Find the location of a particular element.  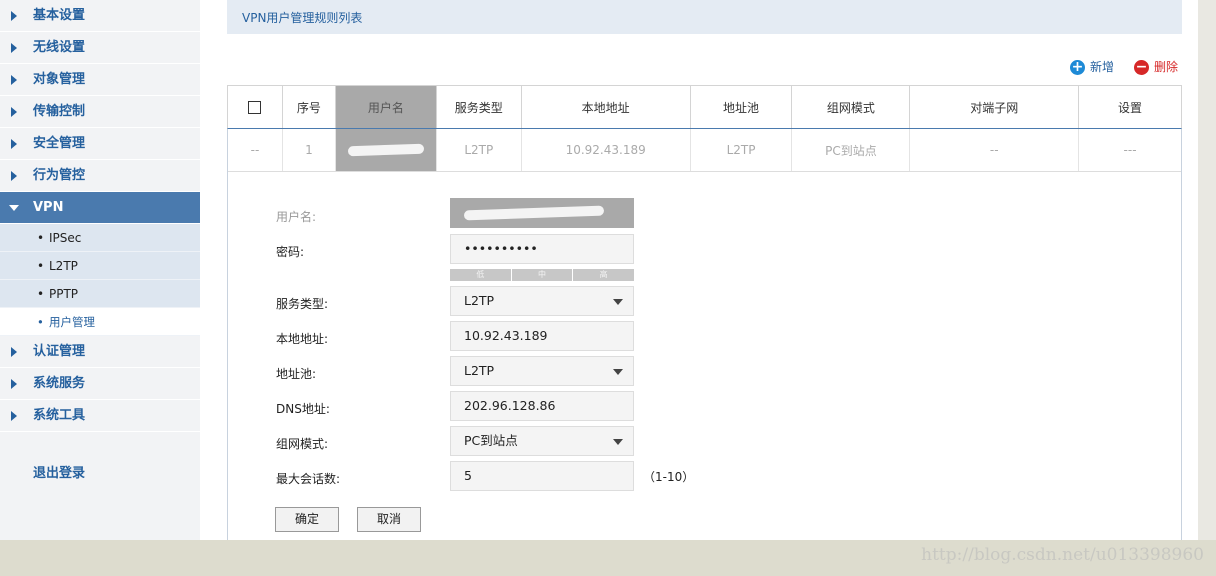

network-mode-value: PC到站点 is located at coordinates (491, 440).